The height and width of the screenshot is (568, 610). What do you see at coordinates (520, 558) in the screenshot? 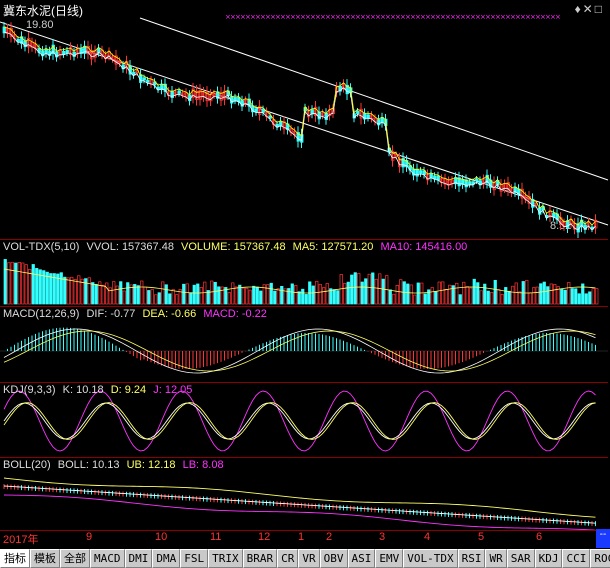
I see `tab-sar: SAR` at bounding box center [520, 558].